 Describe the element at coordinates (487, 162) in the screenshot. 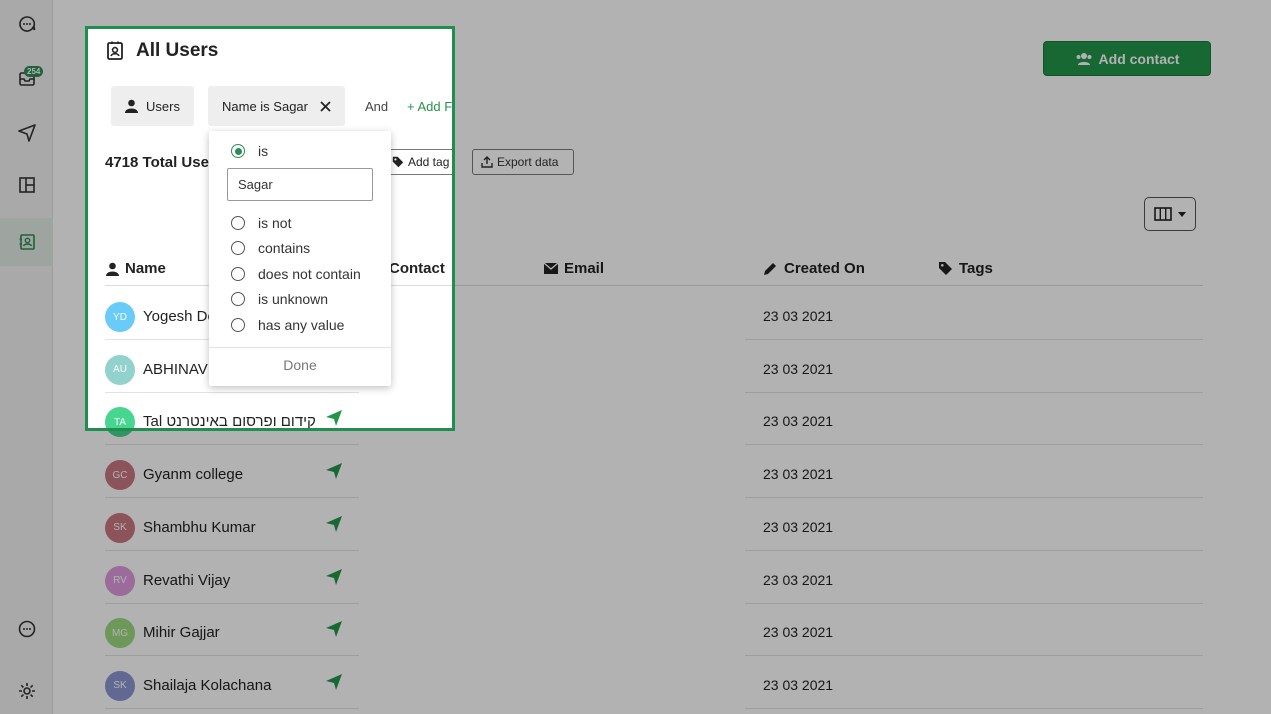

I see `export-icon` at that location.